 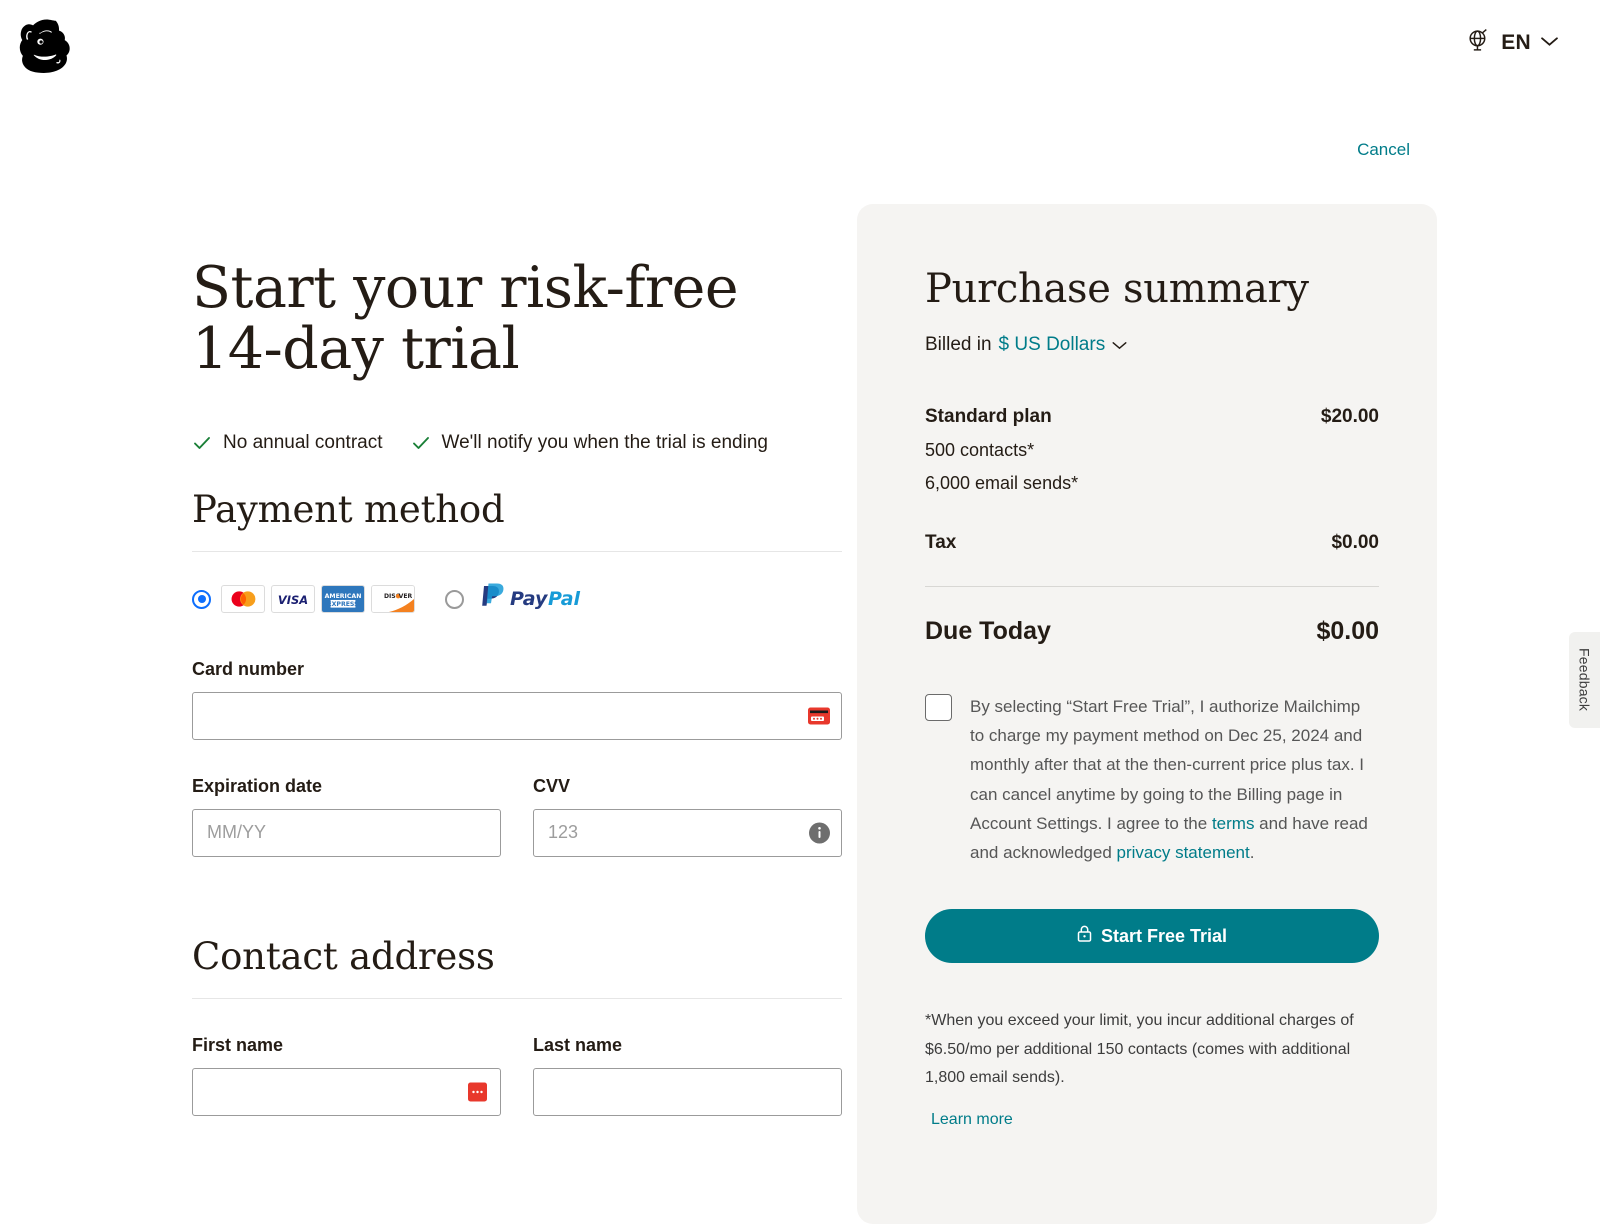 I want to click on due-today-label: Due Today, so click(x=988, y=631).